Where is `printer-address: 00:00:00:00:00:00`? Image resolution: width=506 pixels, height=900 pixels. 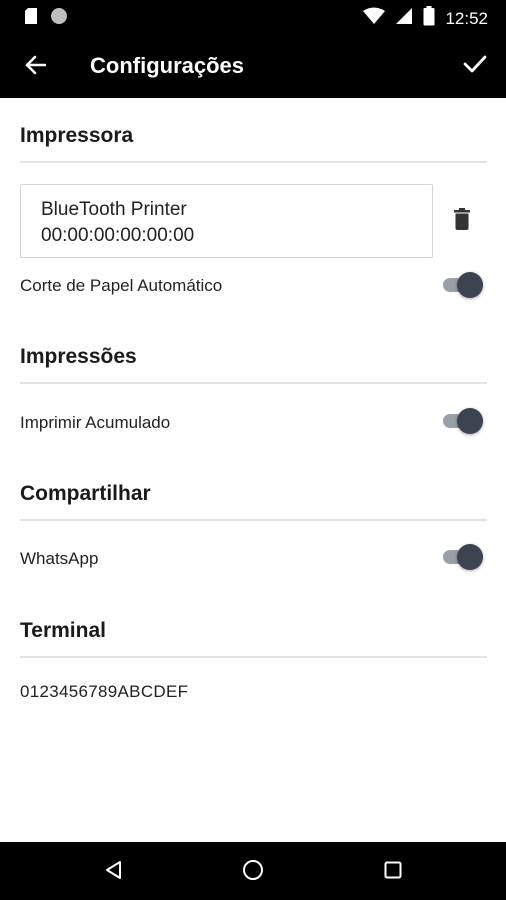
printer-address: 00:00:00:00:00:00 is located at coordinates (118, 235).